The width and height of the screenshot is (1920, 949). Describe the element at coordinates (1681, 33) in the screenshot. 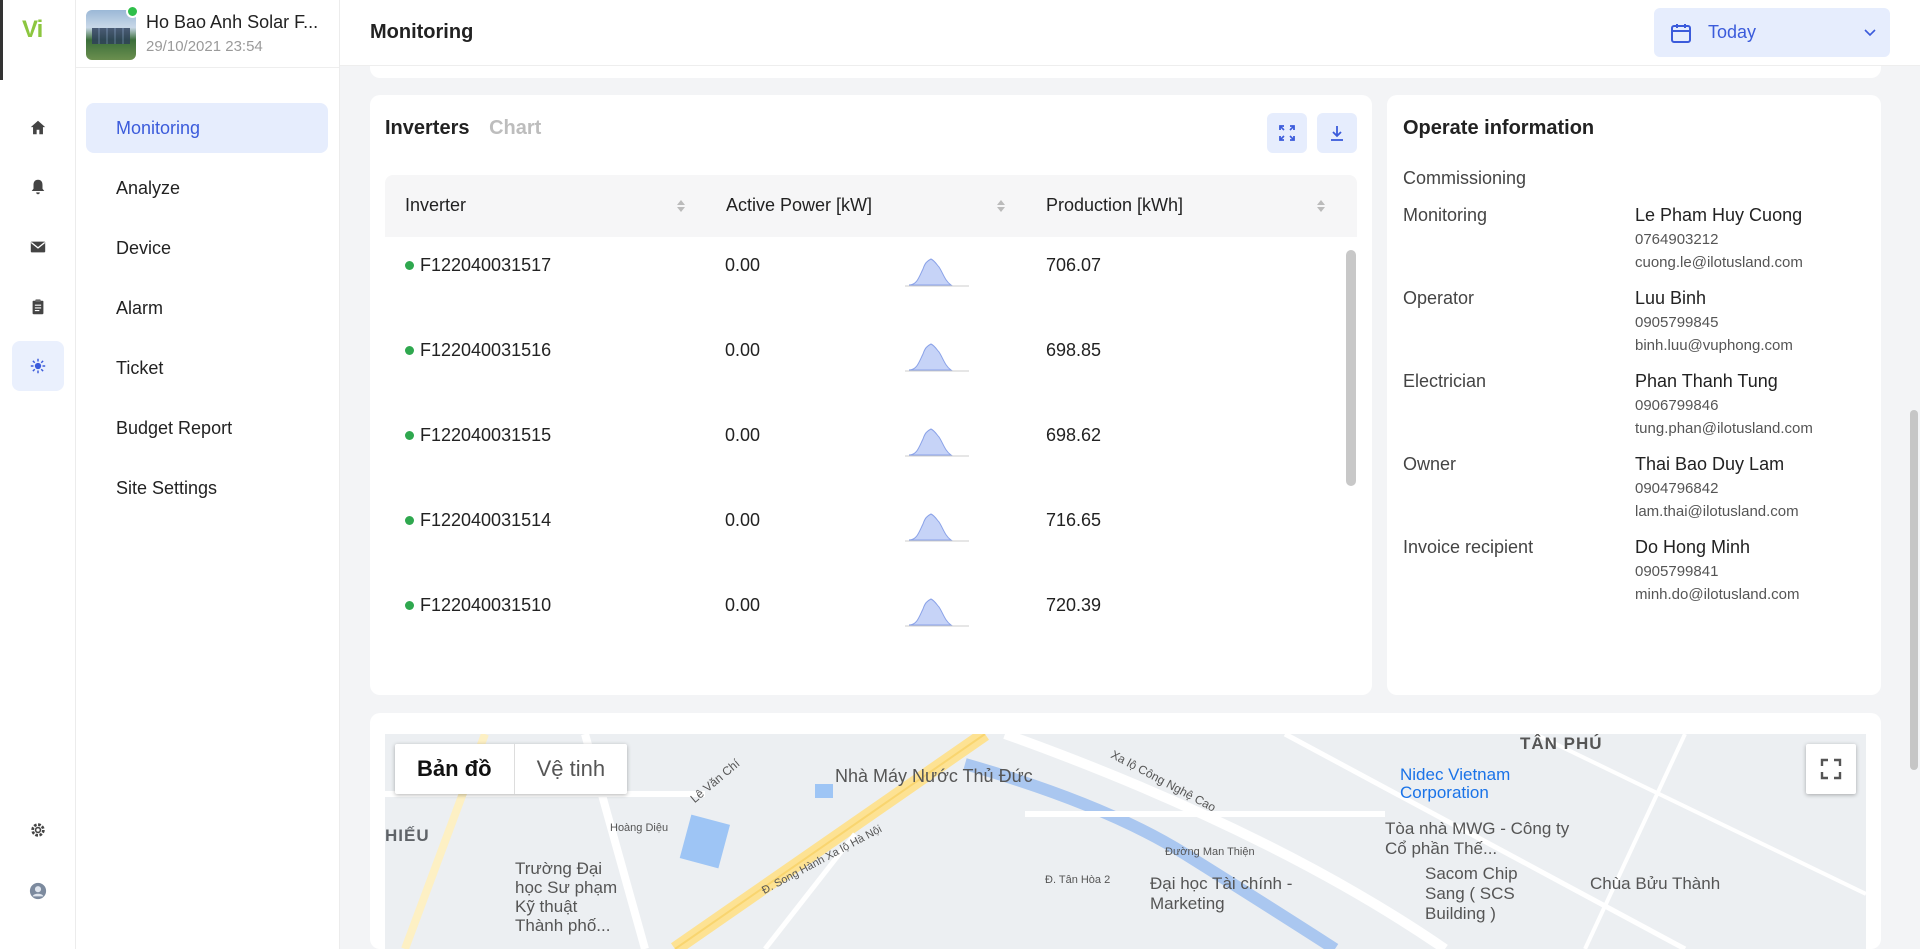

I see `calendar-icon` at that location.